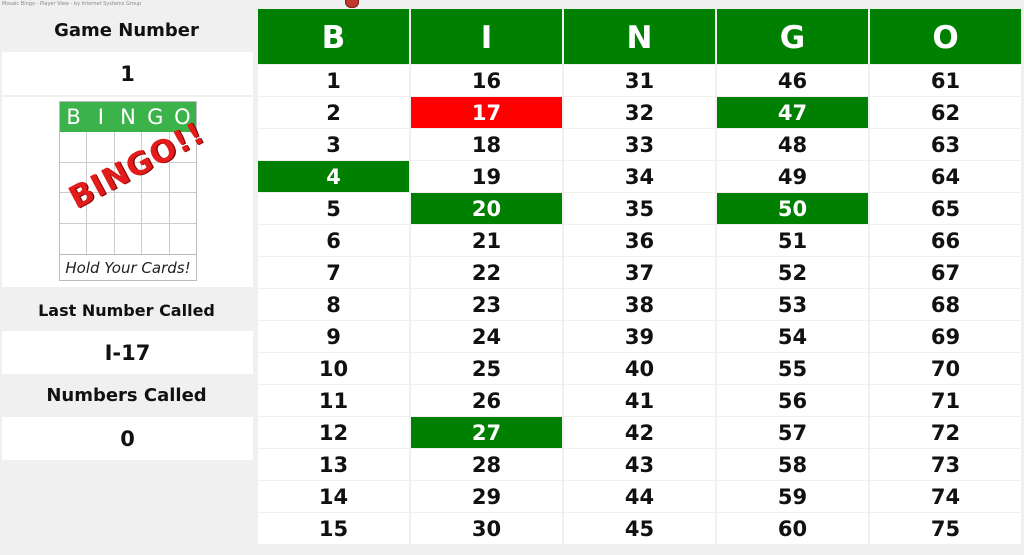 Image resolution: width=1024 pixels, height=555 pixels. Describe the element at coordinates (333, 432) in the screenshot. I see `number-cell: 12` at that location.